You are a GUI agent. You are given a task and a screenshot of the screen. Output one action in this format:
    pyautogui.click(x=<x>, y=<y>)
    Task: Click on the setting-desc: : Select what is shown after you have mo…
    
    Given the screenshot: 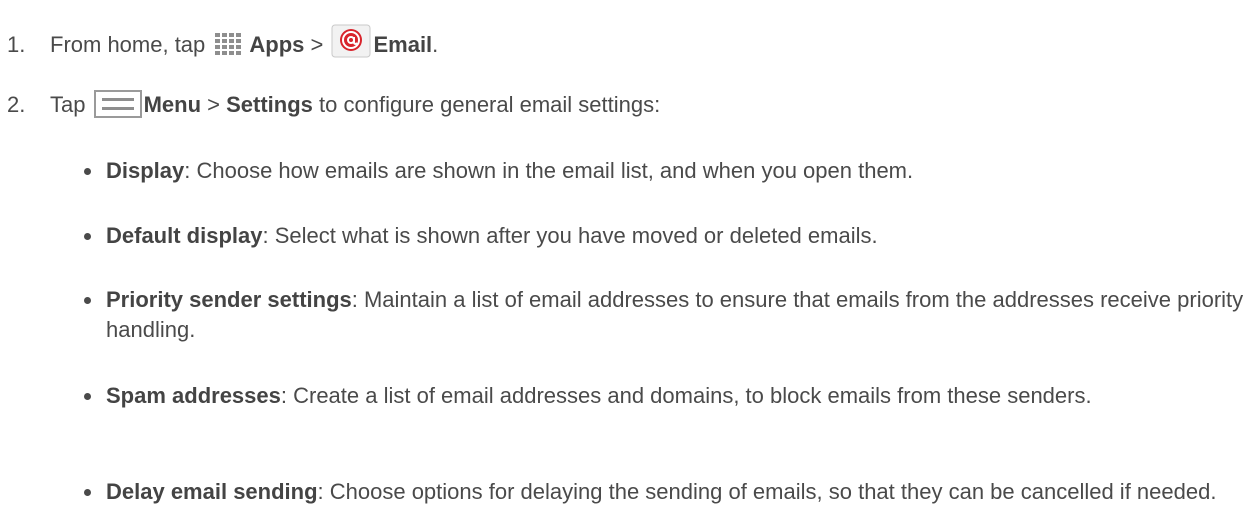 What is the action you would take?
    pyautogui.click(x=570, y=235)
    